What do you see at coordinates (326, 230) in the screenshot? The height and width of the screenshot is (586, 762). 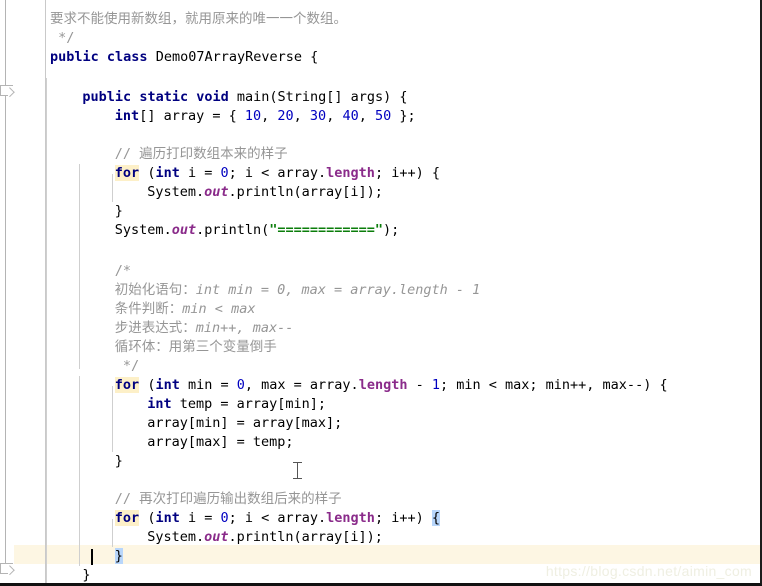 I see `code-token-str: "============"` at bounding box center [326, 230].